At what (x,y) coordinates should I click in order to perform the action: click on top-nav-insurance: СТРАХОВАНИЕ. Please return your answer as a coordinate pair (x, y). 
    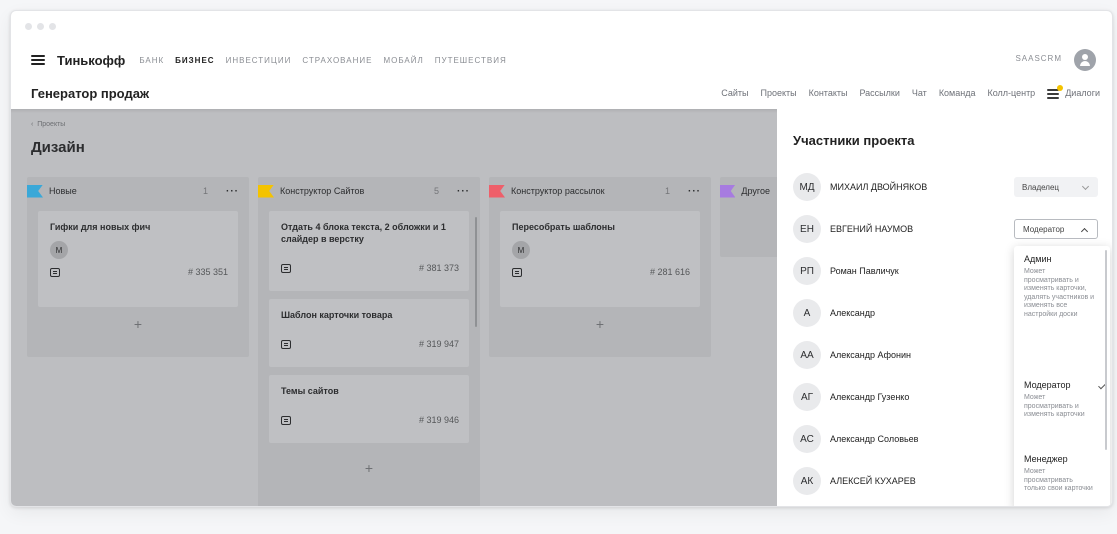
    Looking at the image, I should click on (337, 60).